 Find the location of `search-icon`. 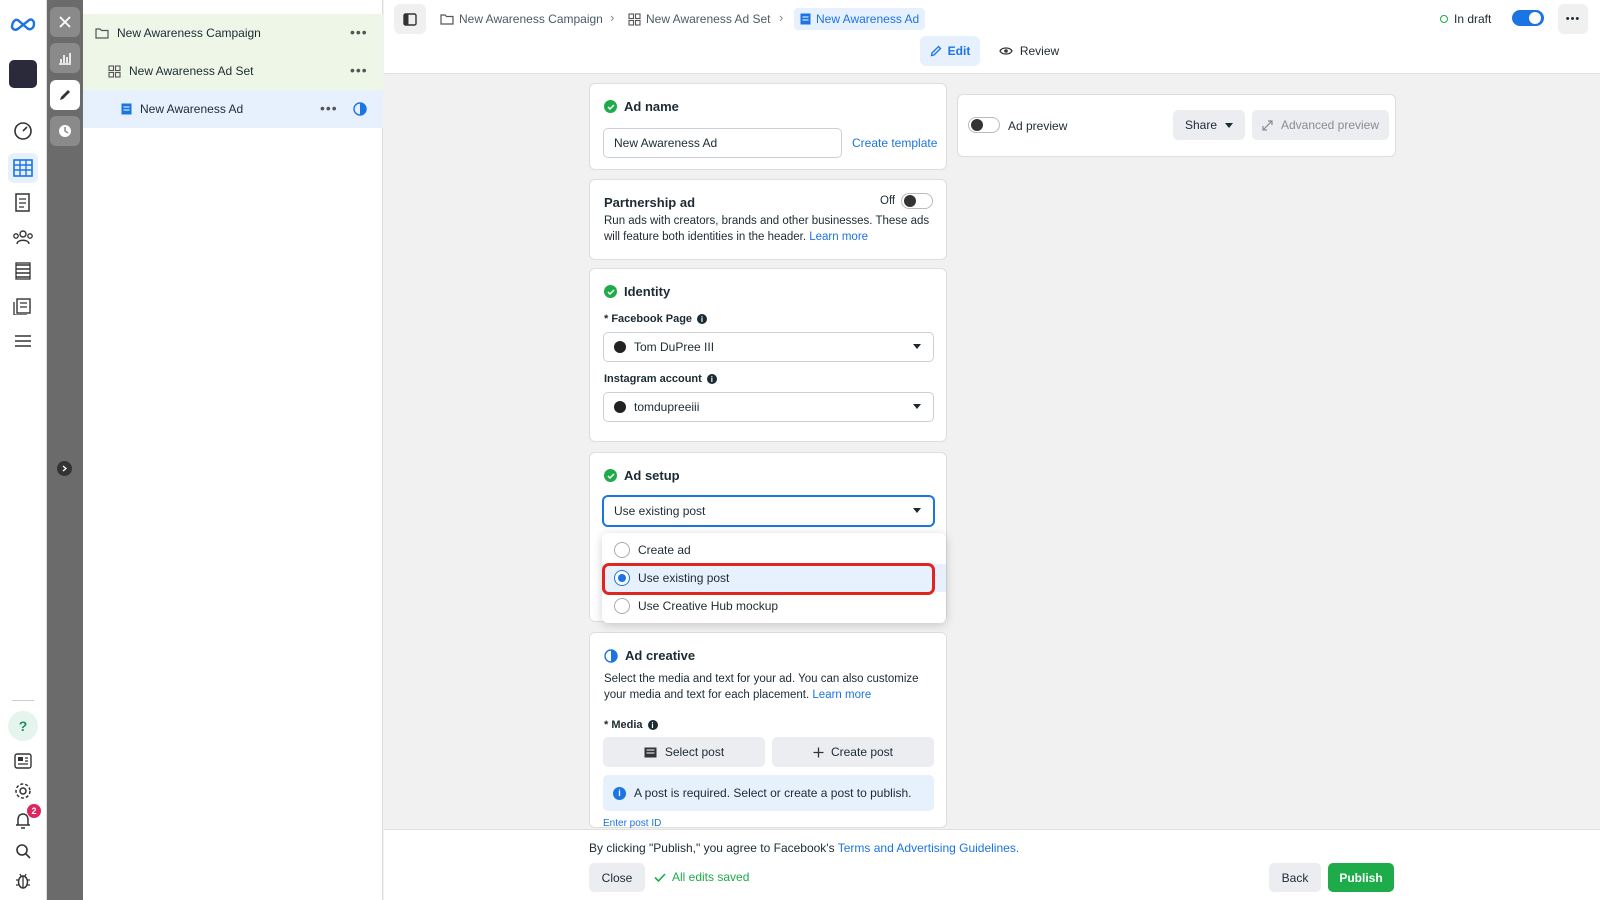

search-icon is located at coordinates (23, 851).